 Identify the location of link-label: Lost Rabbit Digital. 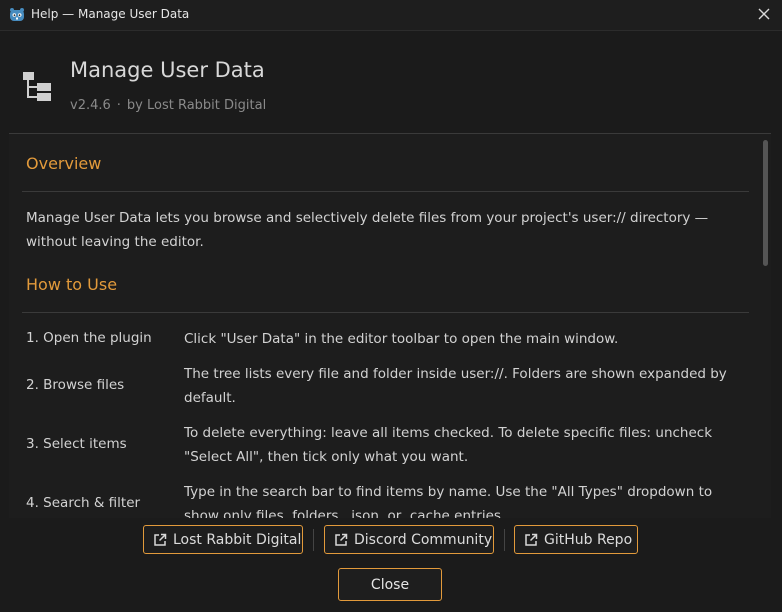
(237, 539).